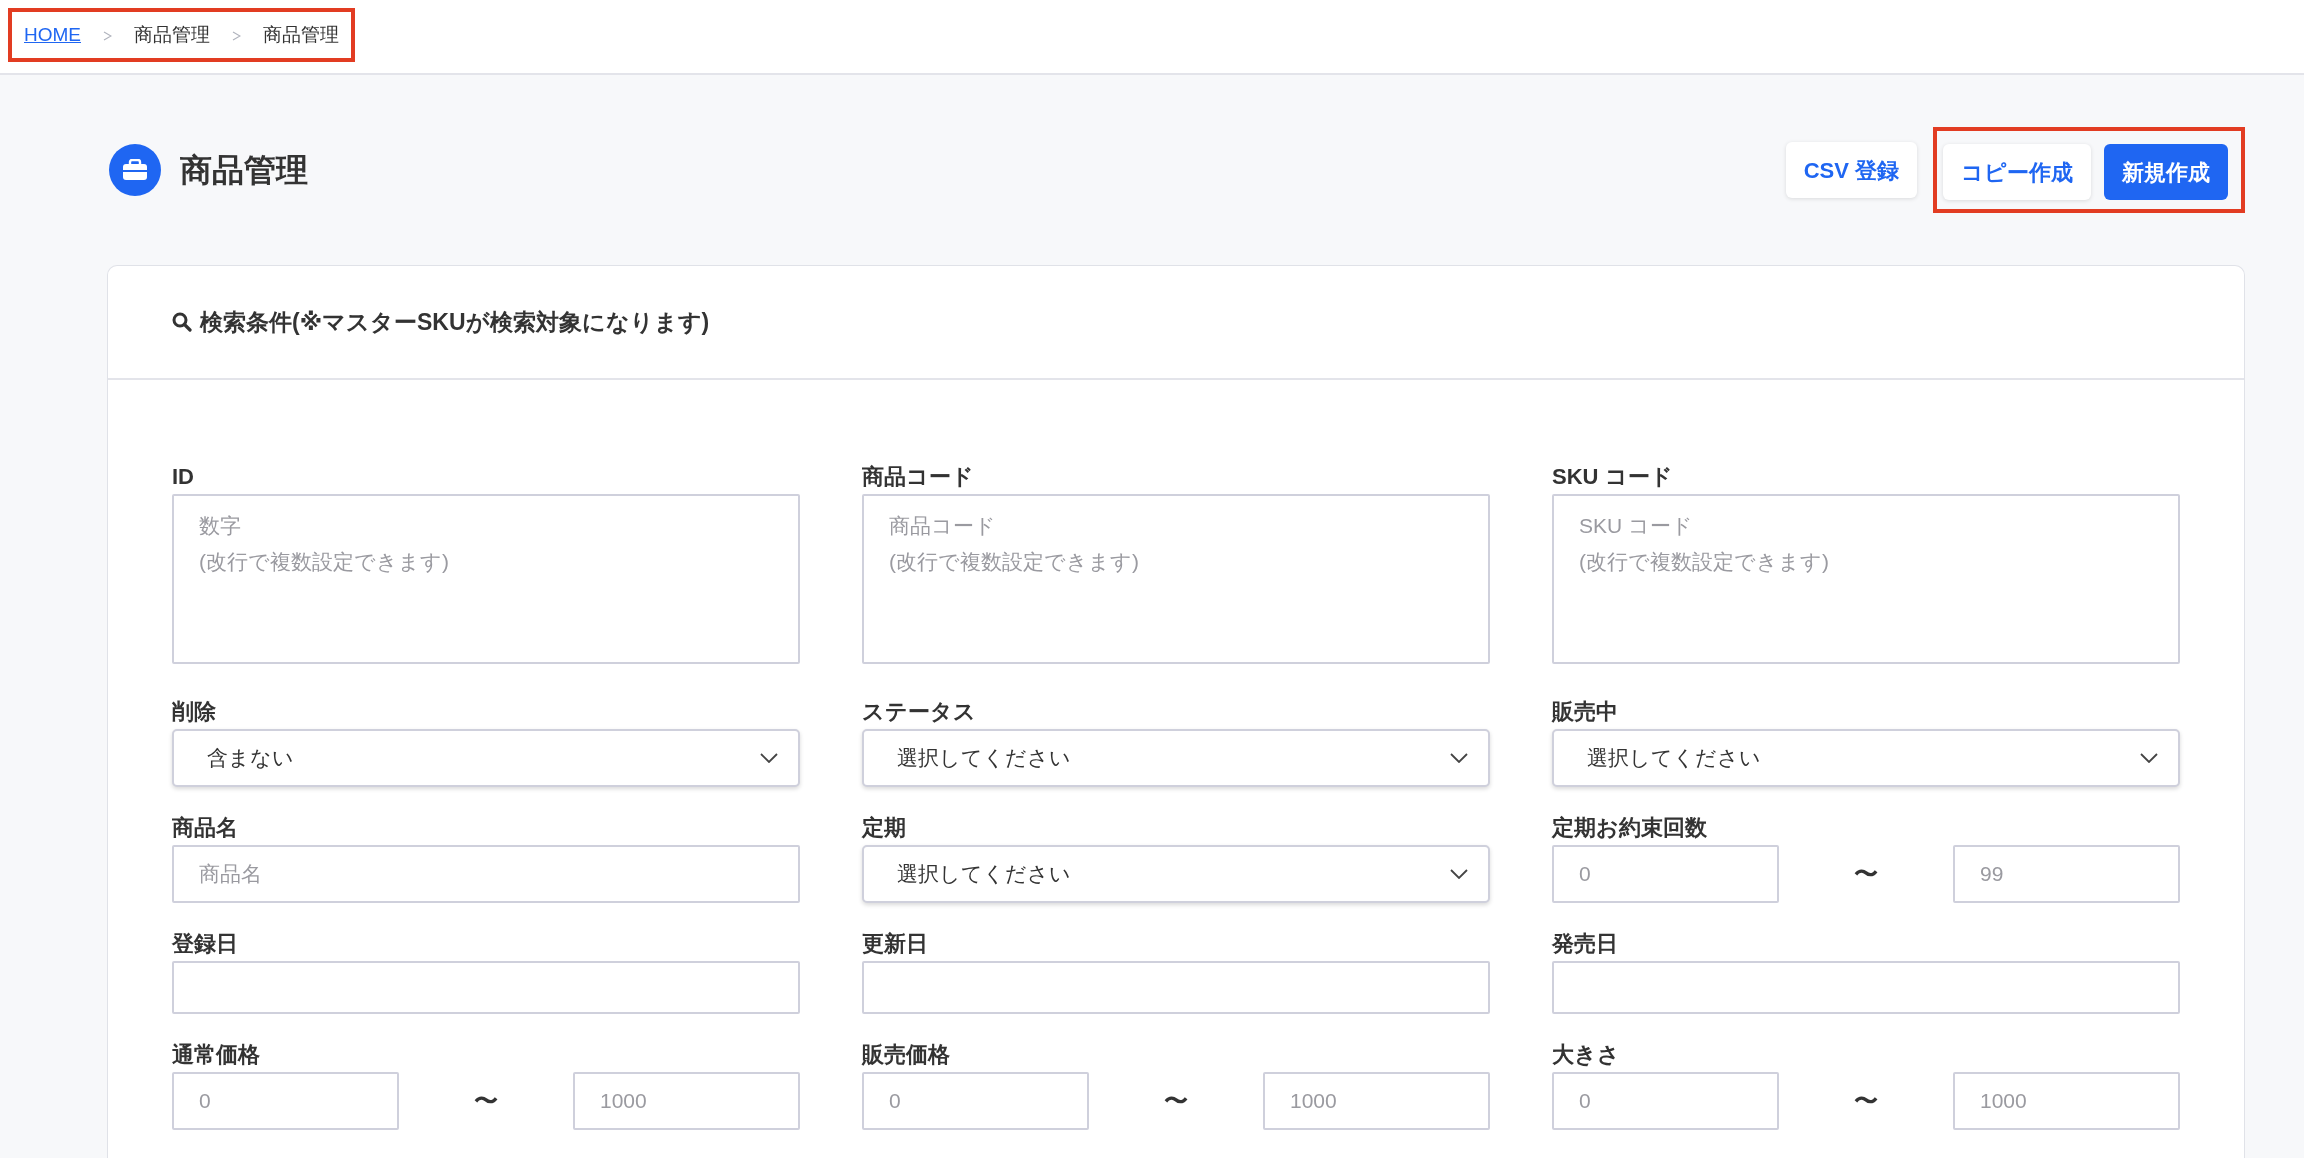  Describe the element at coordinates (216, 1055) in the screenshot. I see `field-label: 通常価格` at that location.